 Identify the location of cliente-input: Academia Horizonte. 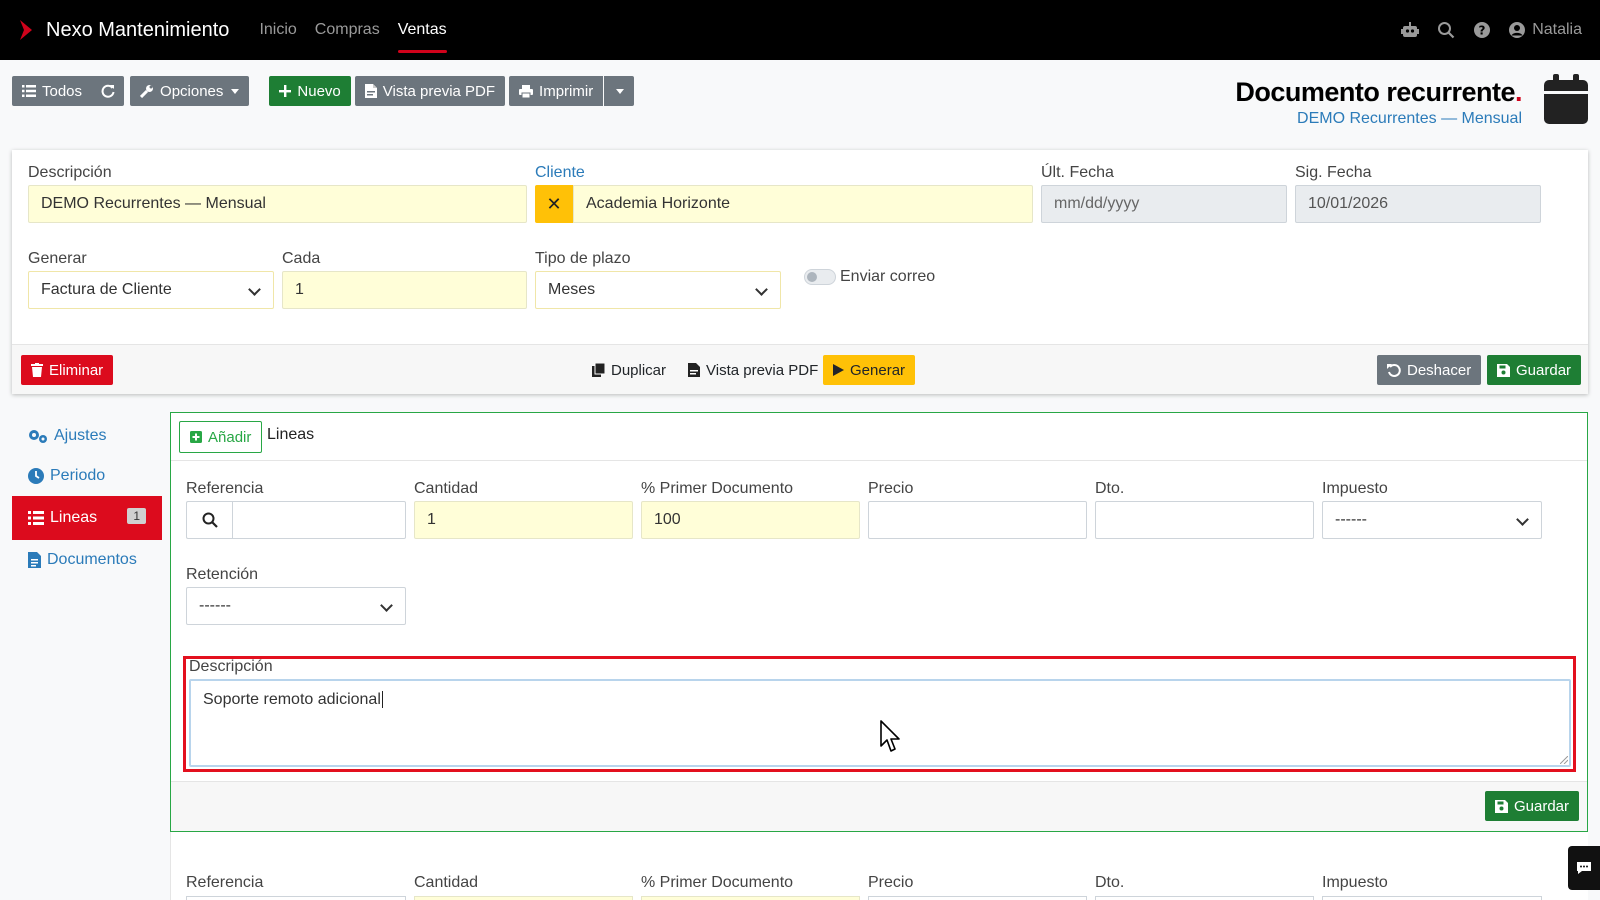
(803, 204).